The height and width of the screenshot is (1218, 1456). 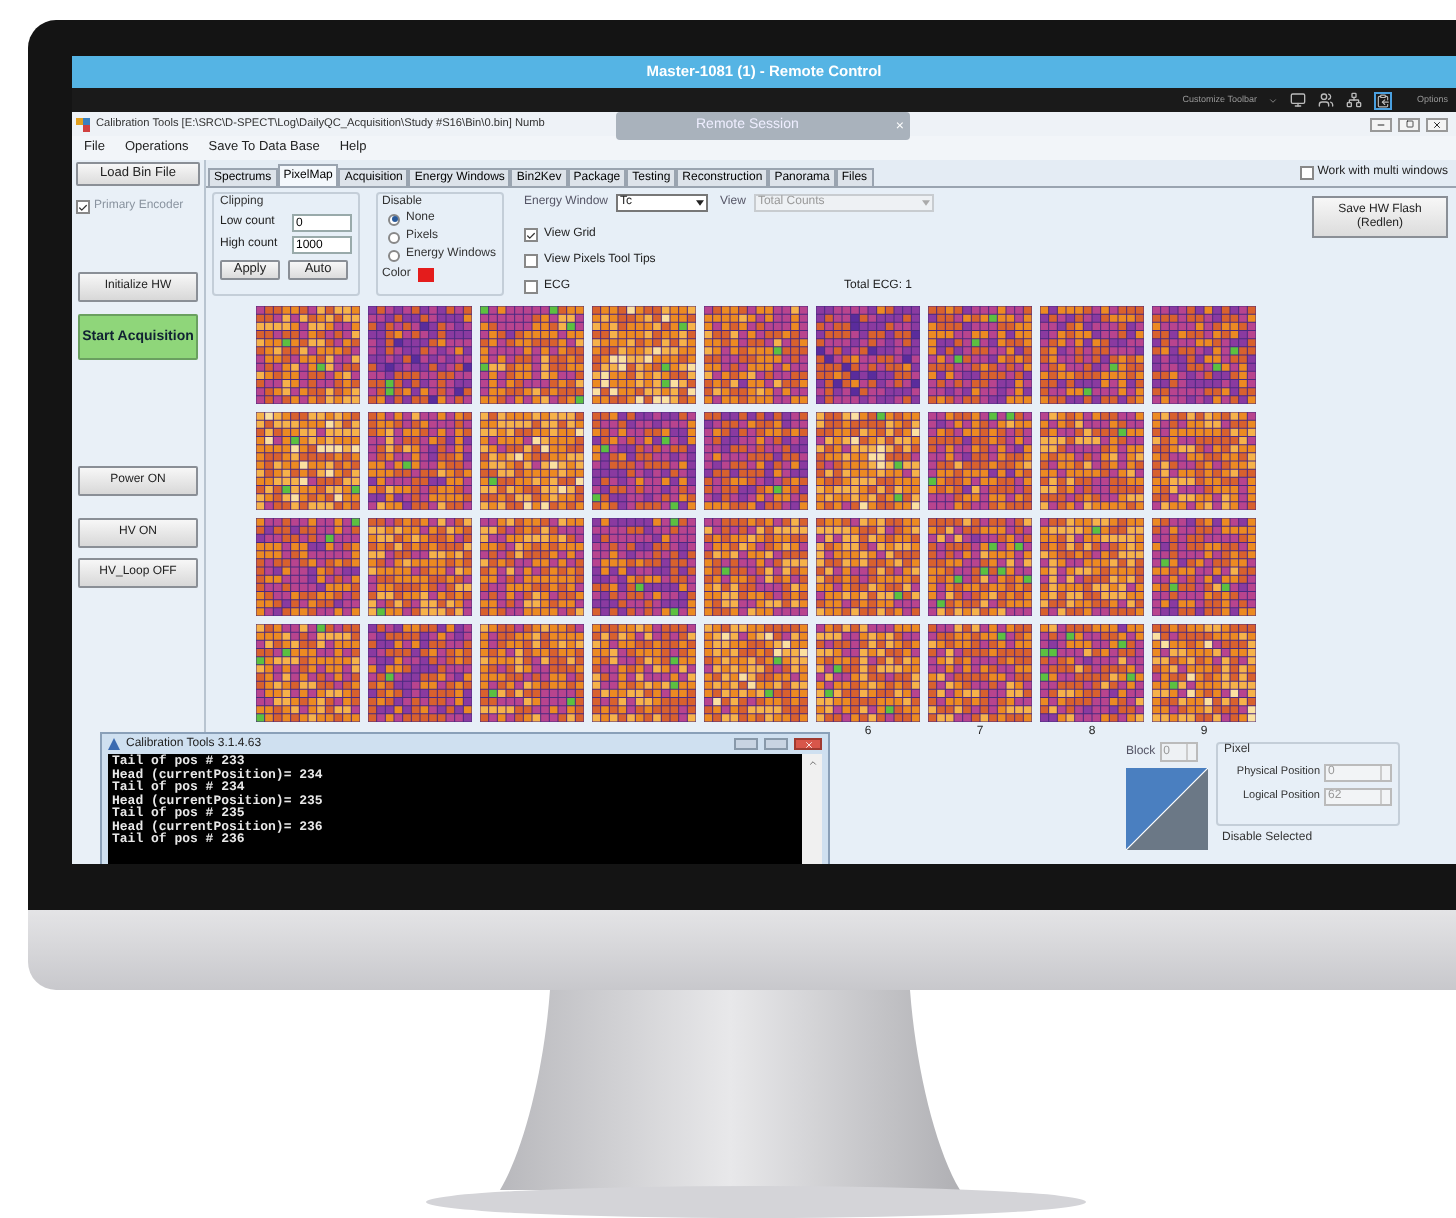 What do you see at coordinates (1354, 100) in the screenshot?
I see `network-icon` at bounding box center [1354, 100].